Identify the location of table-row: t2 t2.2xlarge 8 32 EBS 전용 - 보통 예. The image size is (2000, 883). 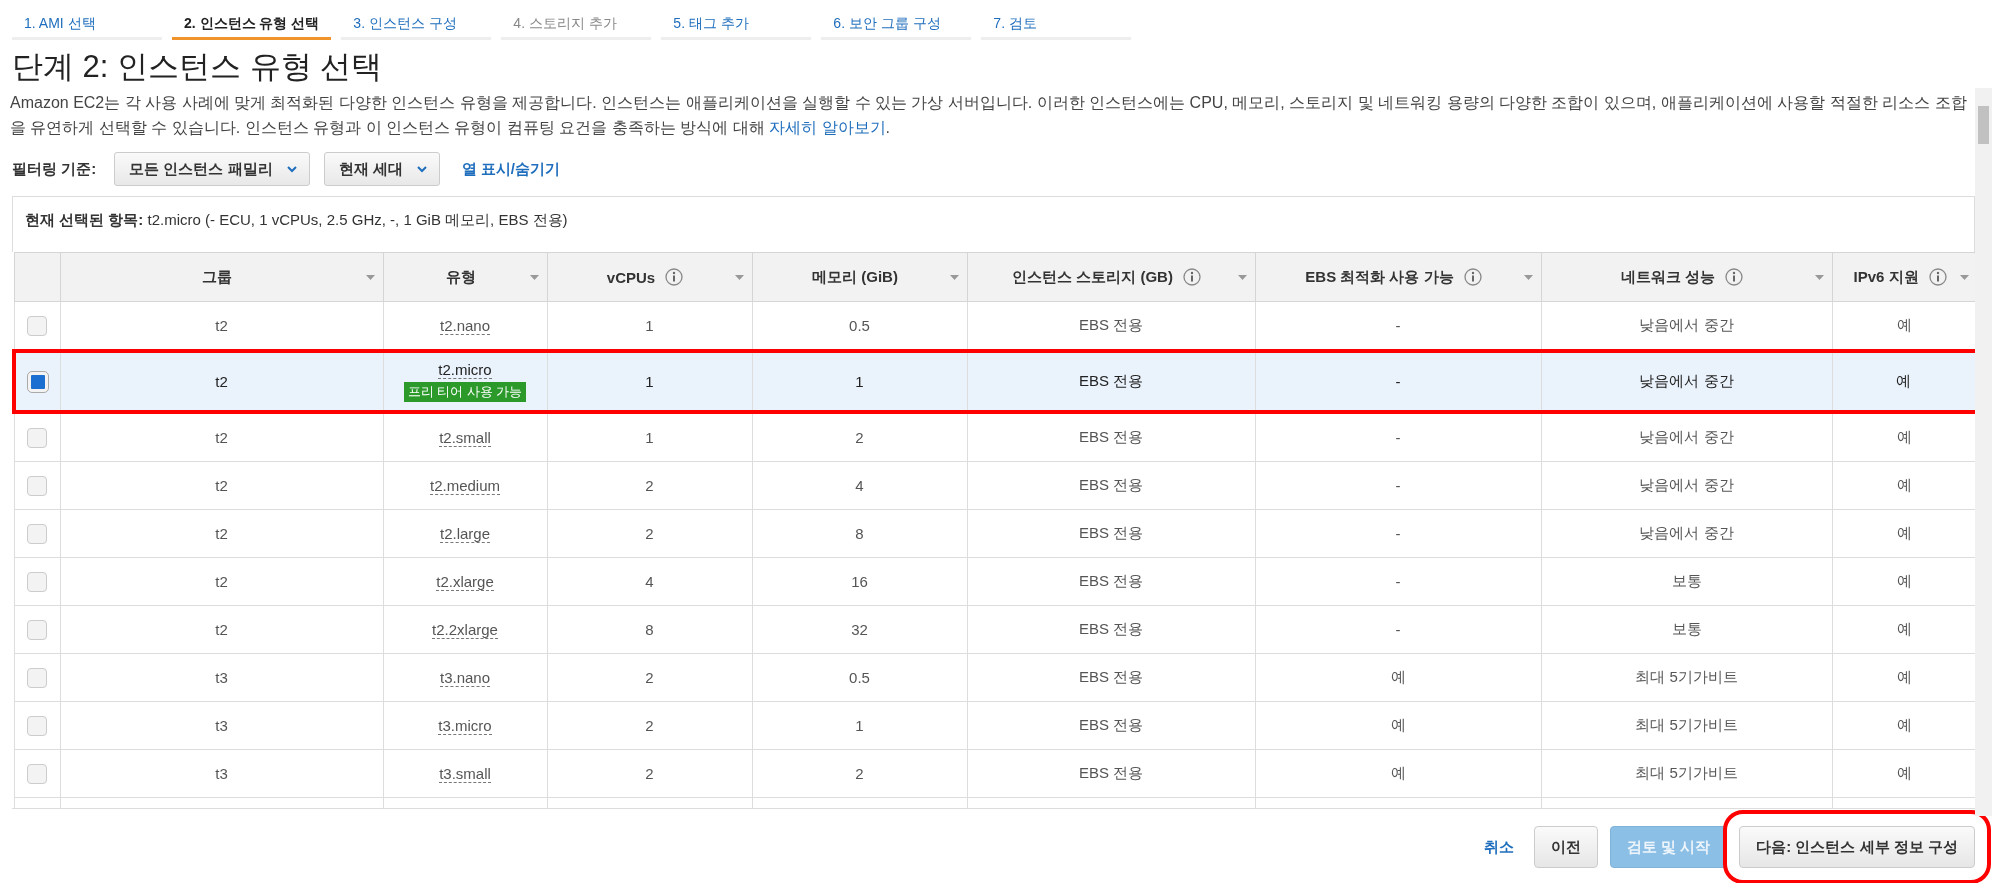
(994, 629).